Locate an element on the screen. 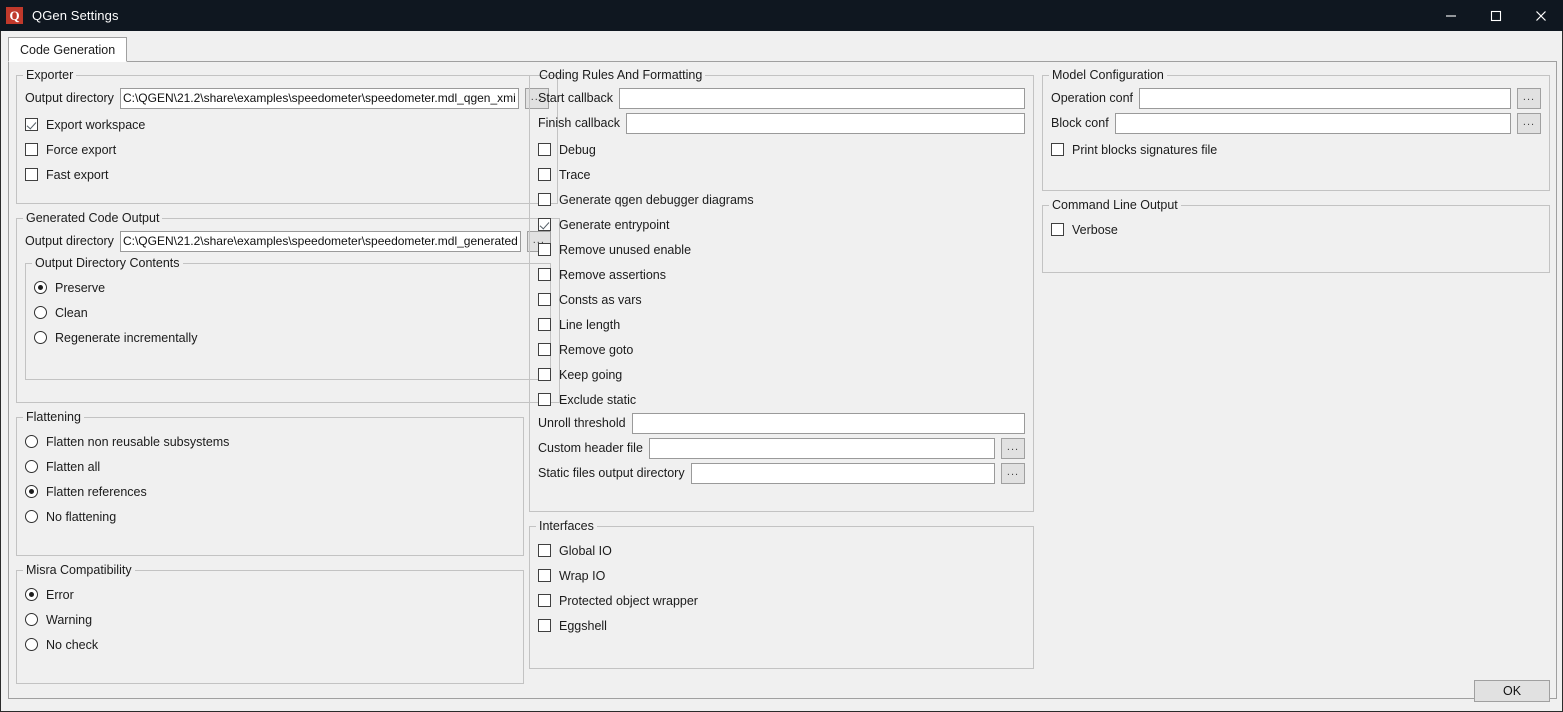 The width and height of the screenshot is (1563, 712). checkbox-remove-unused-enable-label: Remove unused enable is located at coordinates (625, 249).